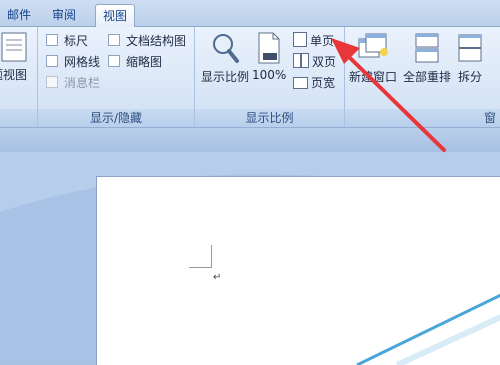 The height and width of the screenshot is (365, 500). I want to click on document-views-group: 题视图, so click(19, 77).